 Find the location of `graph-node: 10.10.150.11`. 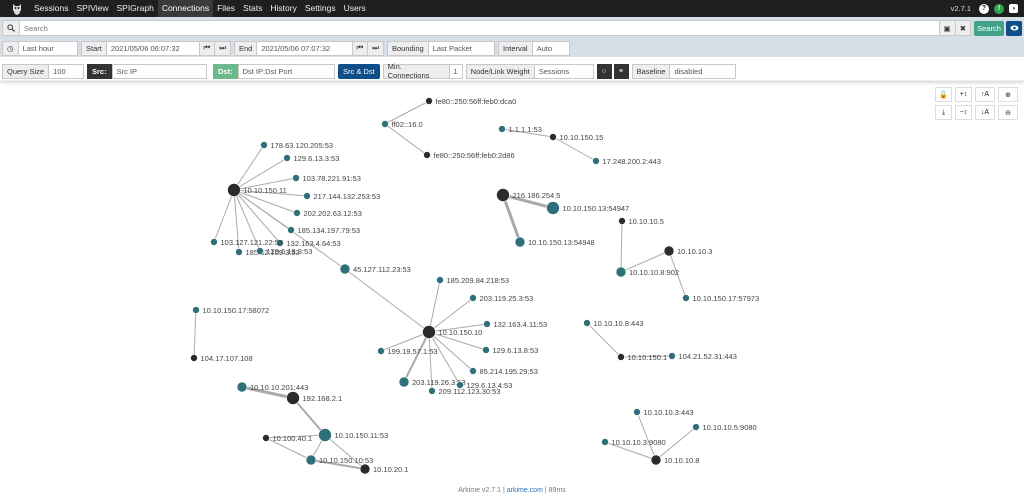

graph-node: 10.10.150.11 is located at coordinates (257, 190).